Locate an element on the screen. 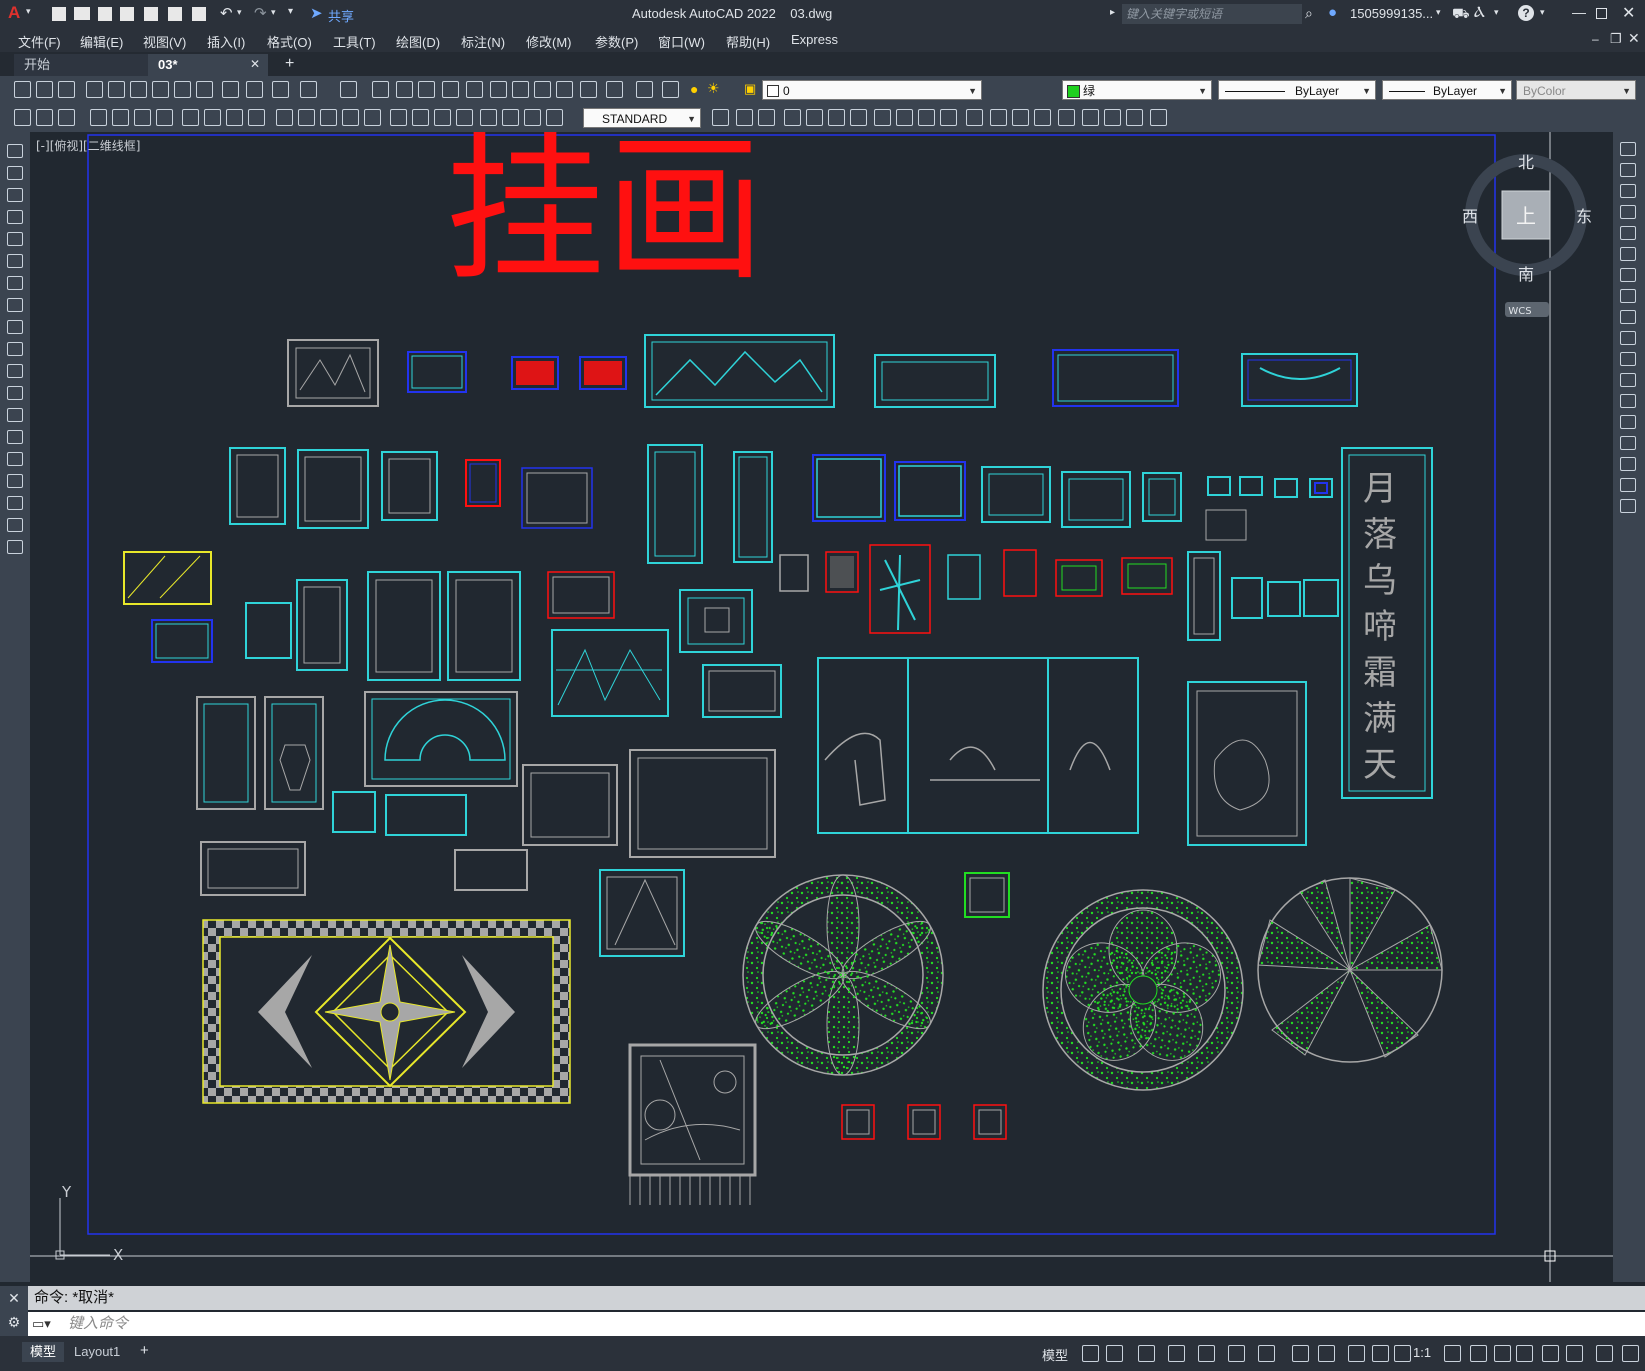 Image resolution: width=1645 pixels, height=1371 pixels. maximize-icon is located at coordinates (1601, 13).